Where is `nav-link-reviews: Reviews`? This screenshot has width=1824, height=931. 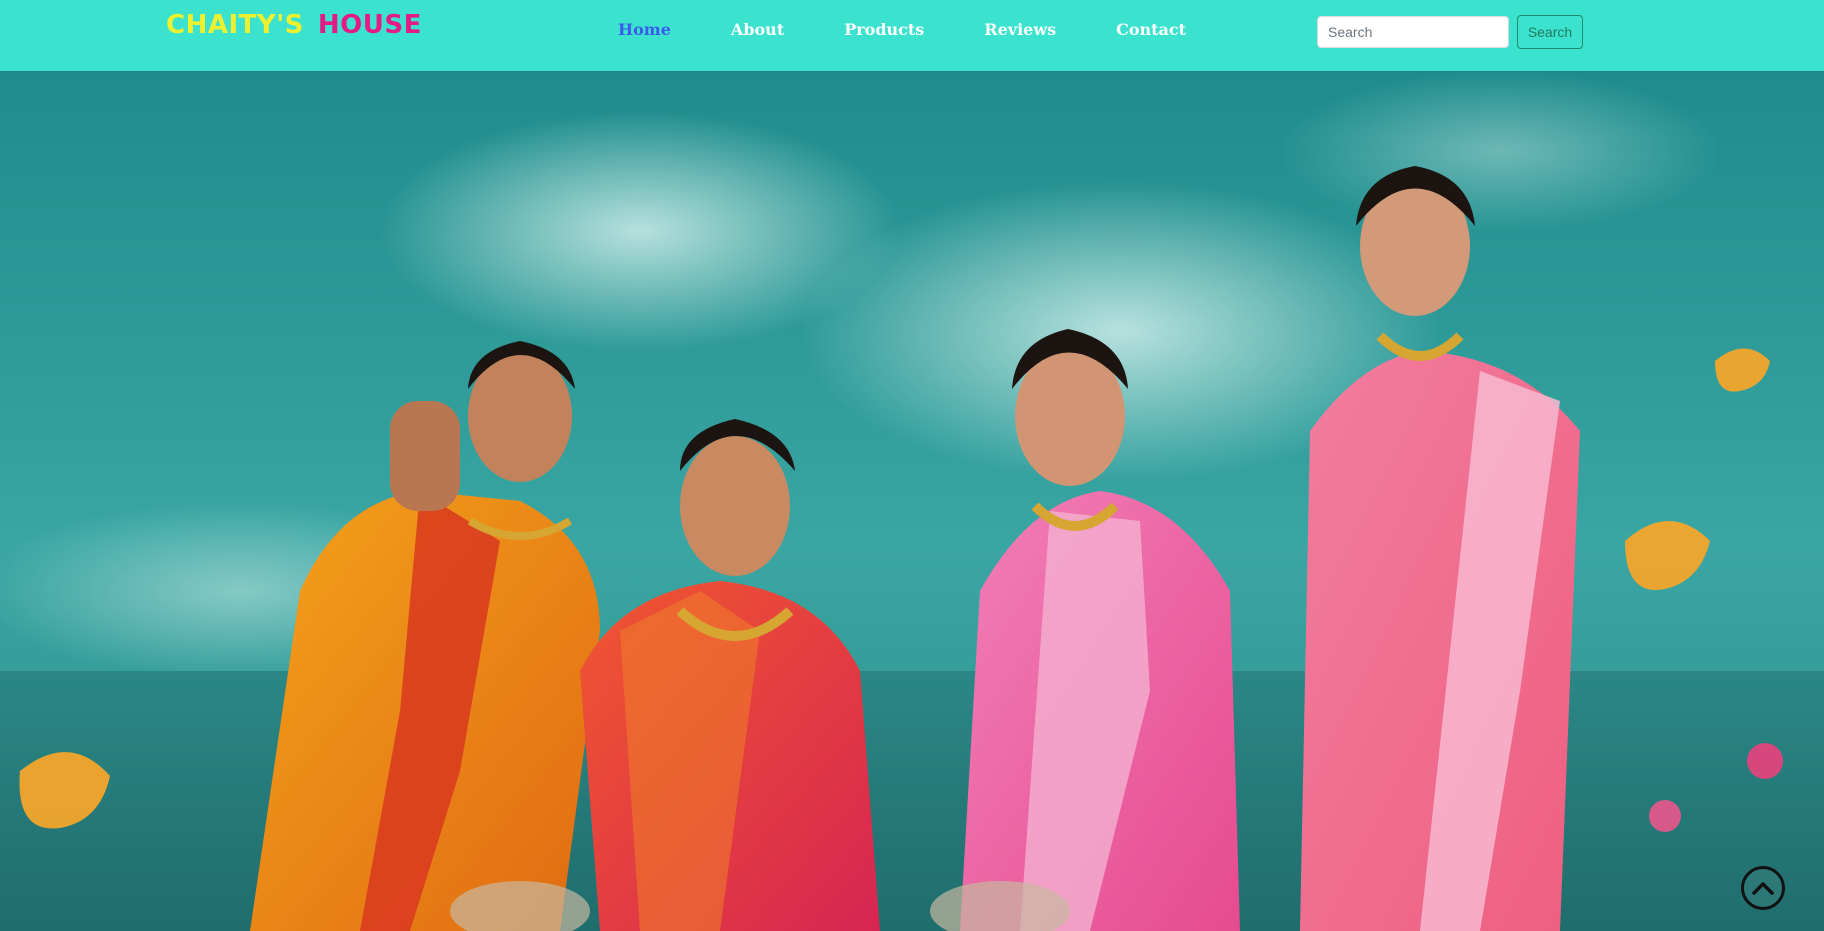
nav-link-reviews: Reviews is located at coordinates (1020, 29).